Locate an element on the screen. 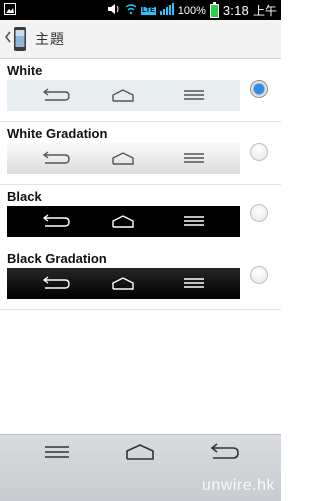 This screenshot has width=320, height=501. chevron-left-icon is located at coordinates (8, 39).